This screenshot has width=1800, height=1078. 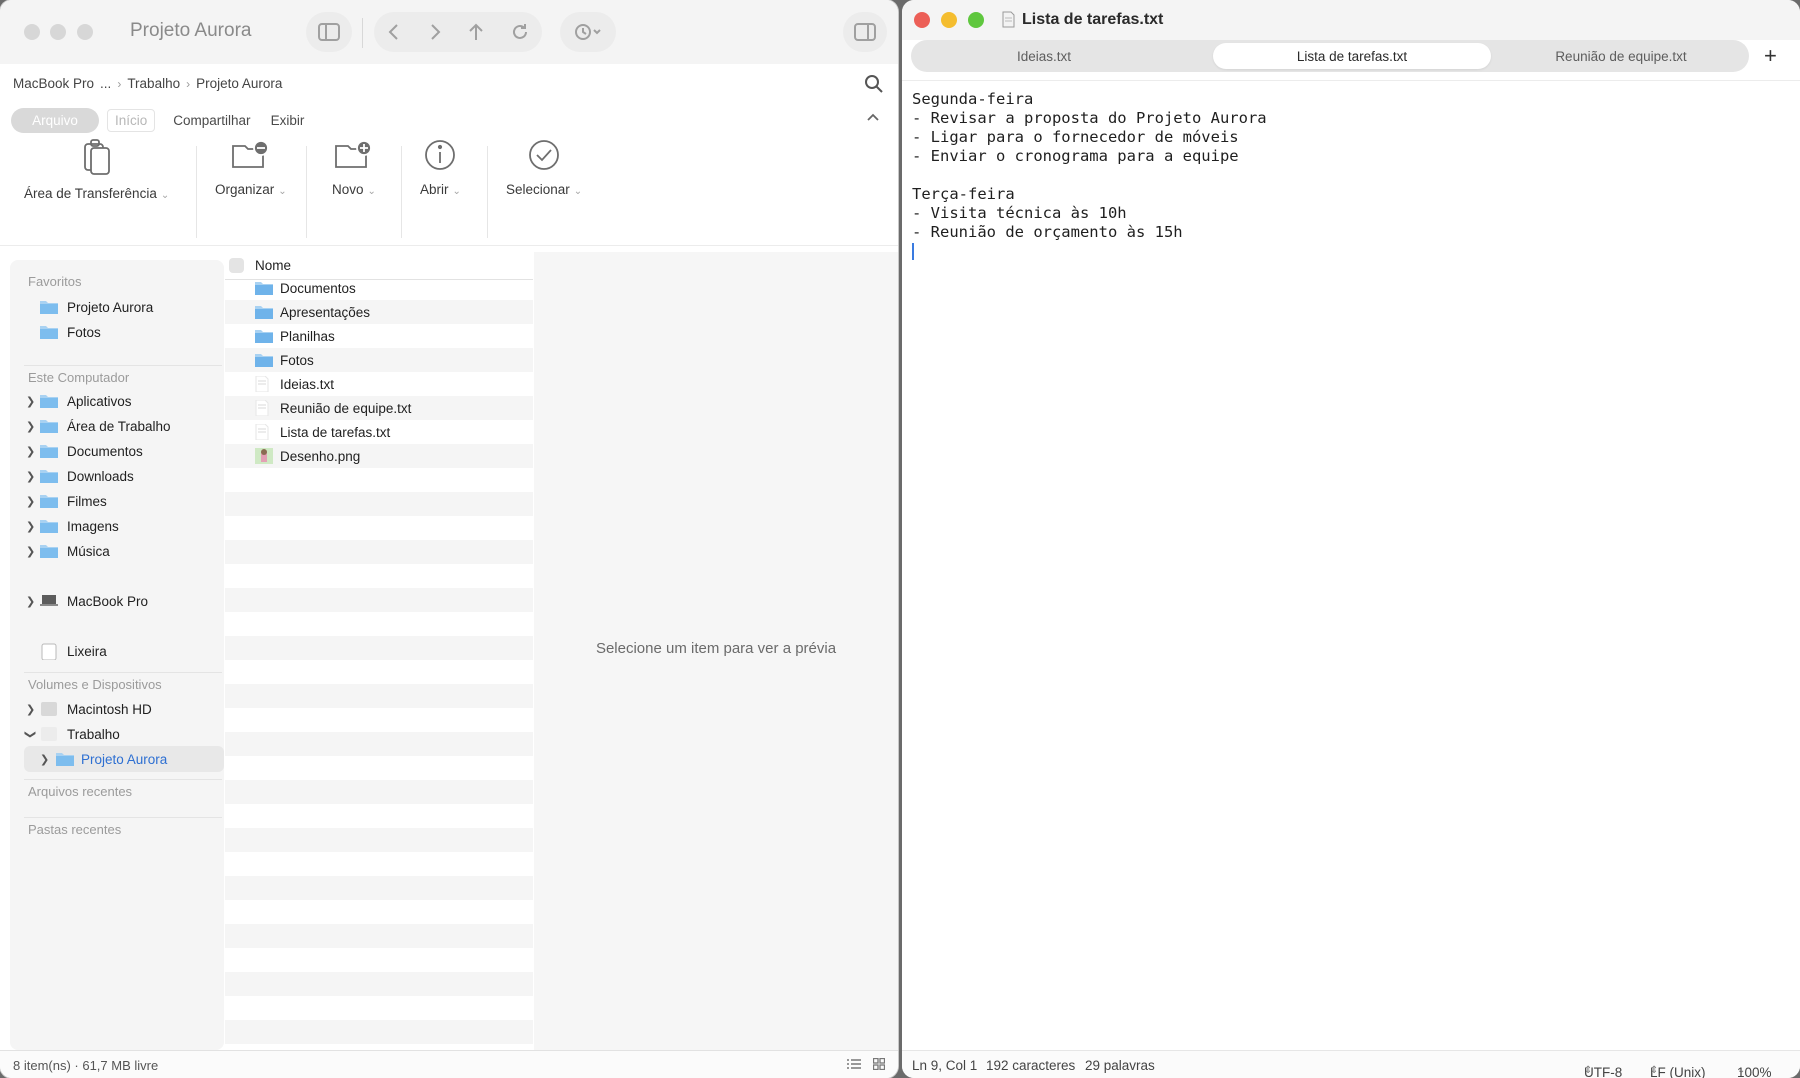 What do you see at coordinates (30, 733) in the screenshot?
I see `chevron-down-icon: ❯` at bounding box center [30, 733].